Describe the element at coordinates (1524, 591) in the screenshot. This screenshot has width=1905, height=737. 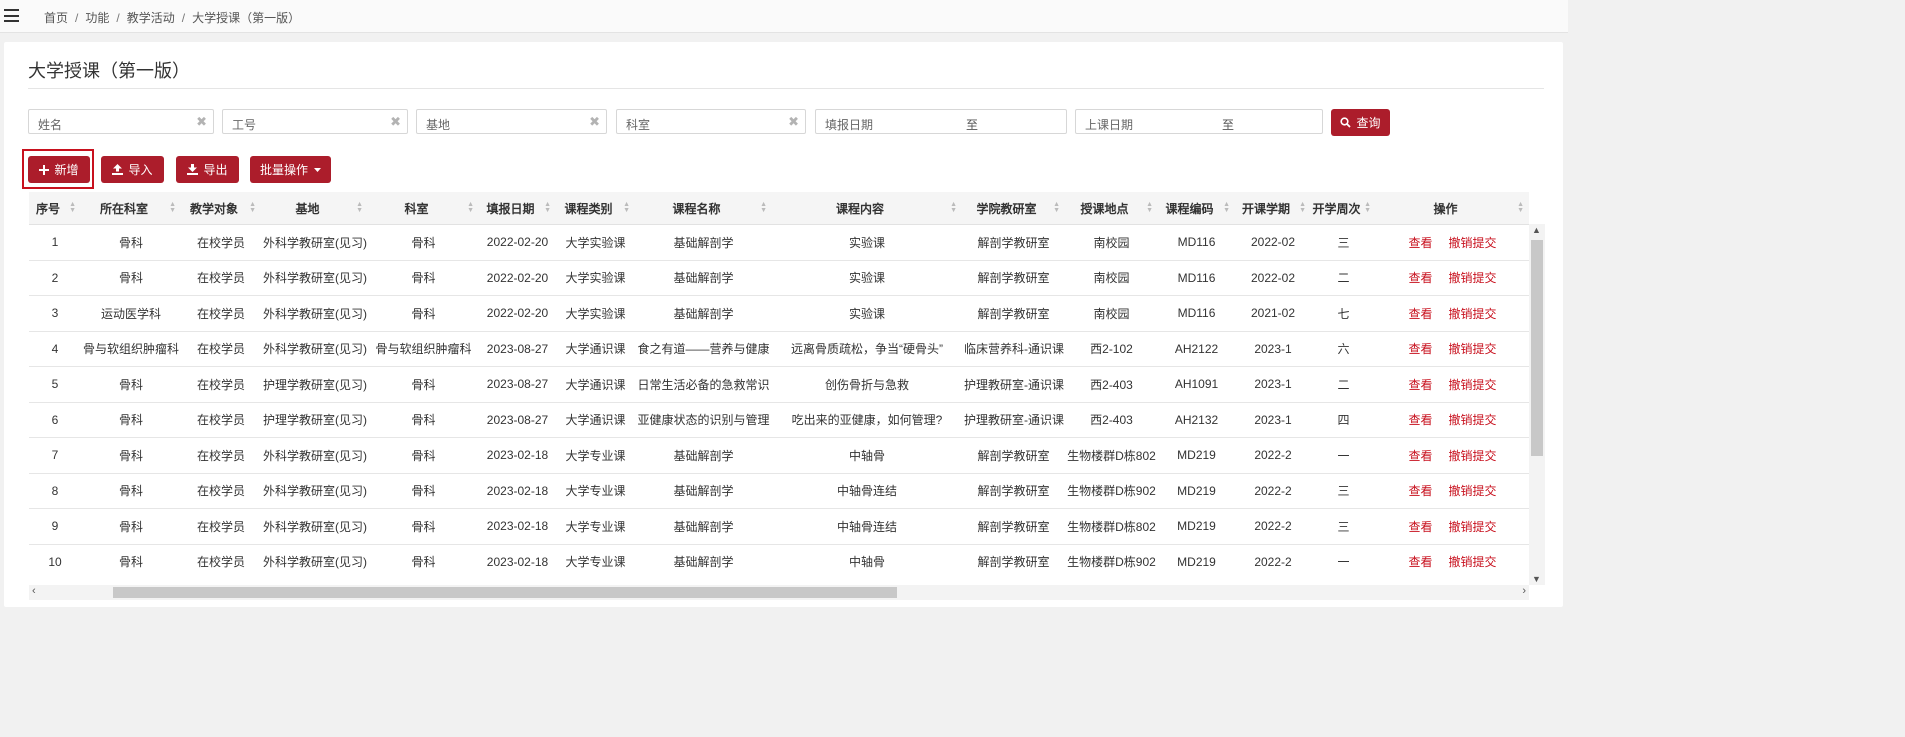
I see `scroll-right-icon: ›` at that location.